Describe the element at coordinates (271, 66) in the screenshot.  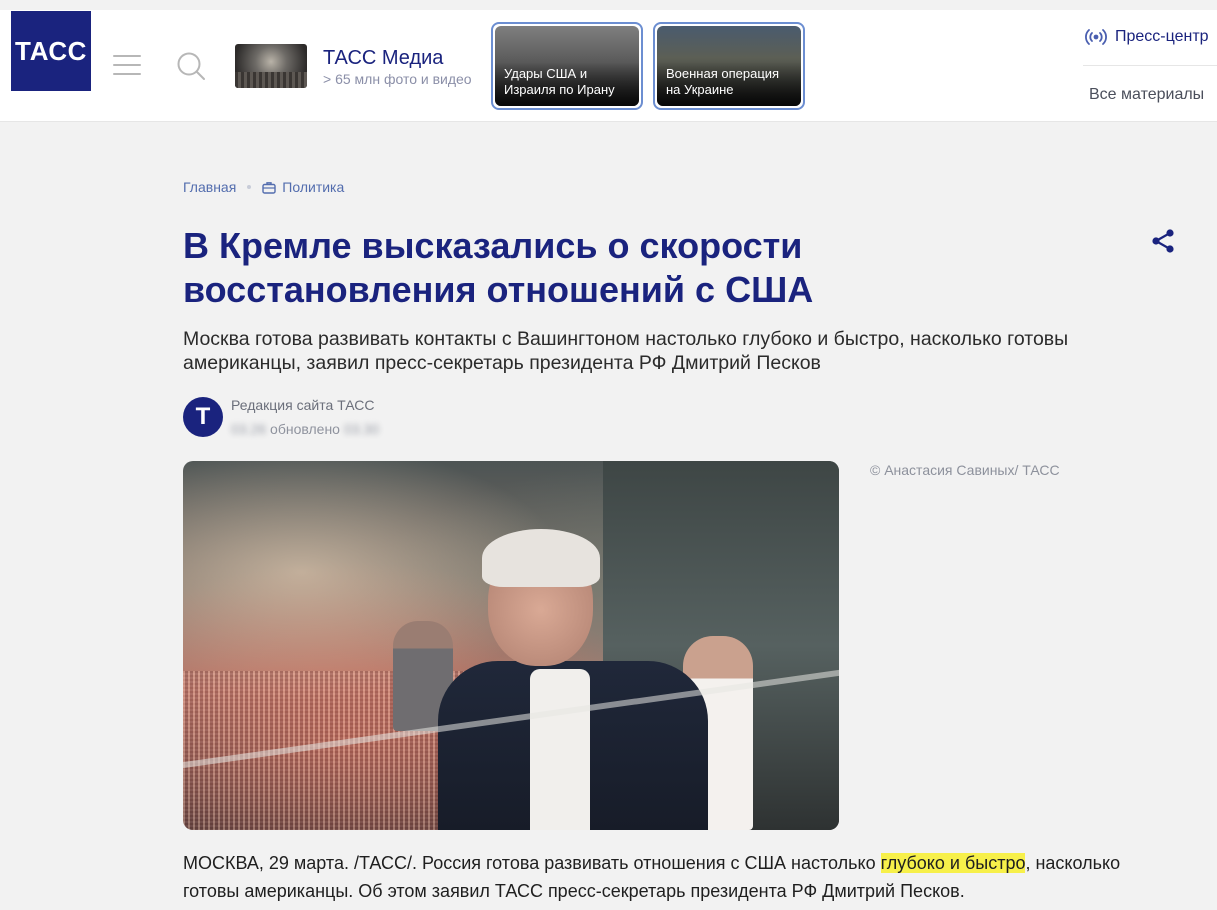
I see `tass-media-thumbnail` at that location.